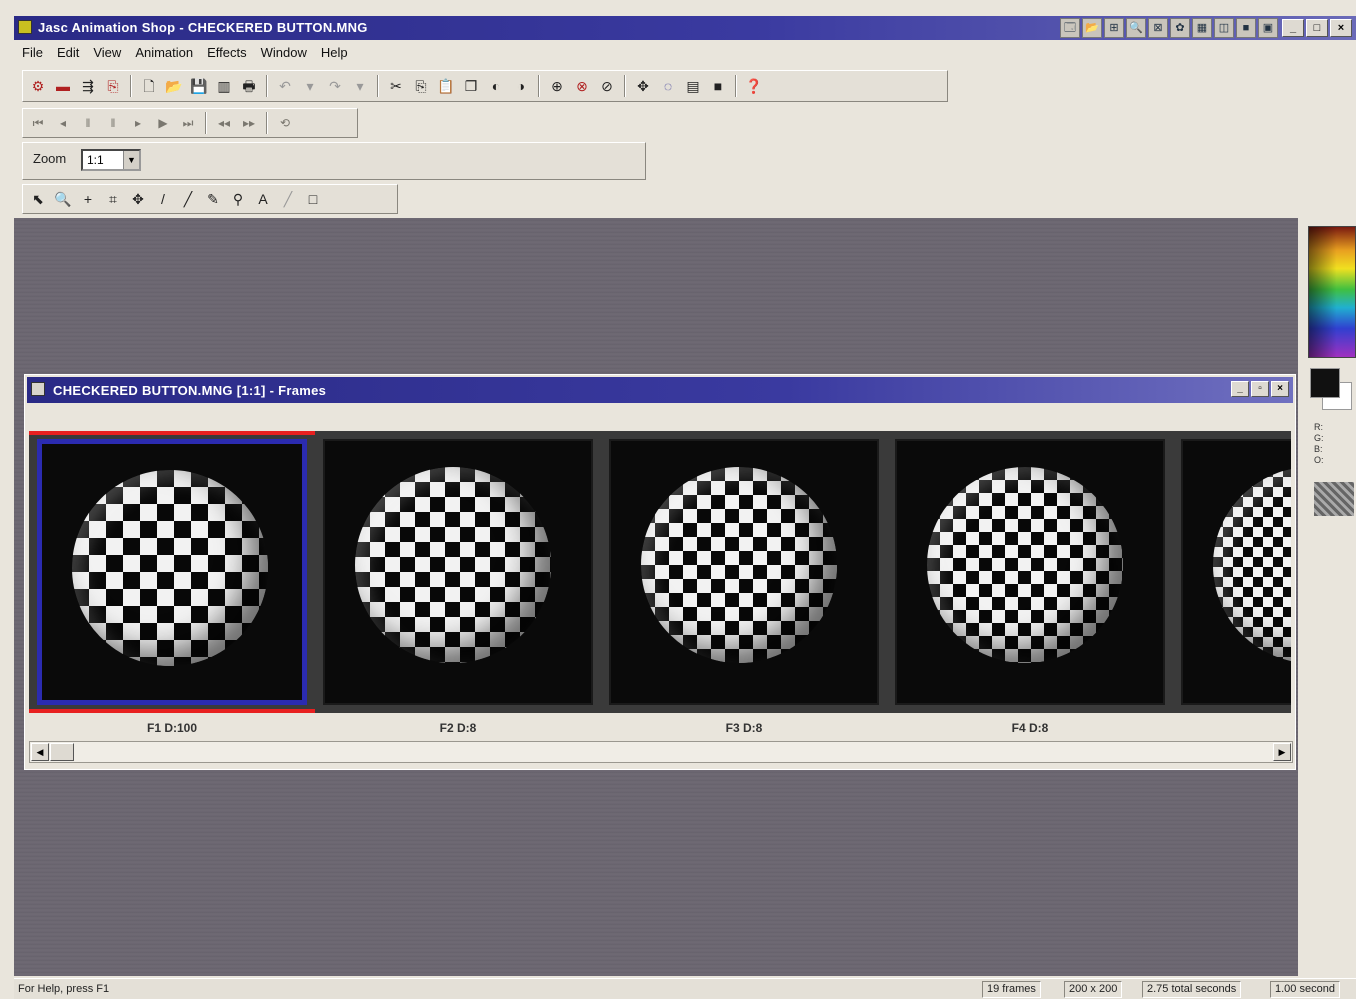 This screenshot has width=1356, height=999. I want to click on fill-tool-icon: ⚲, so click(238, 199).